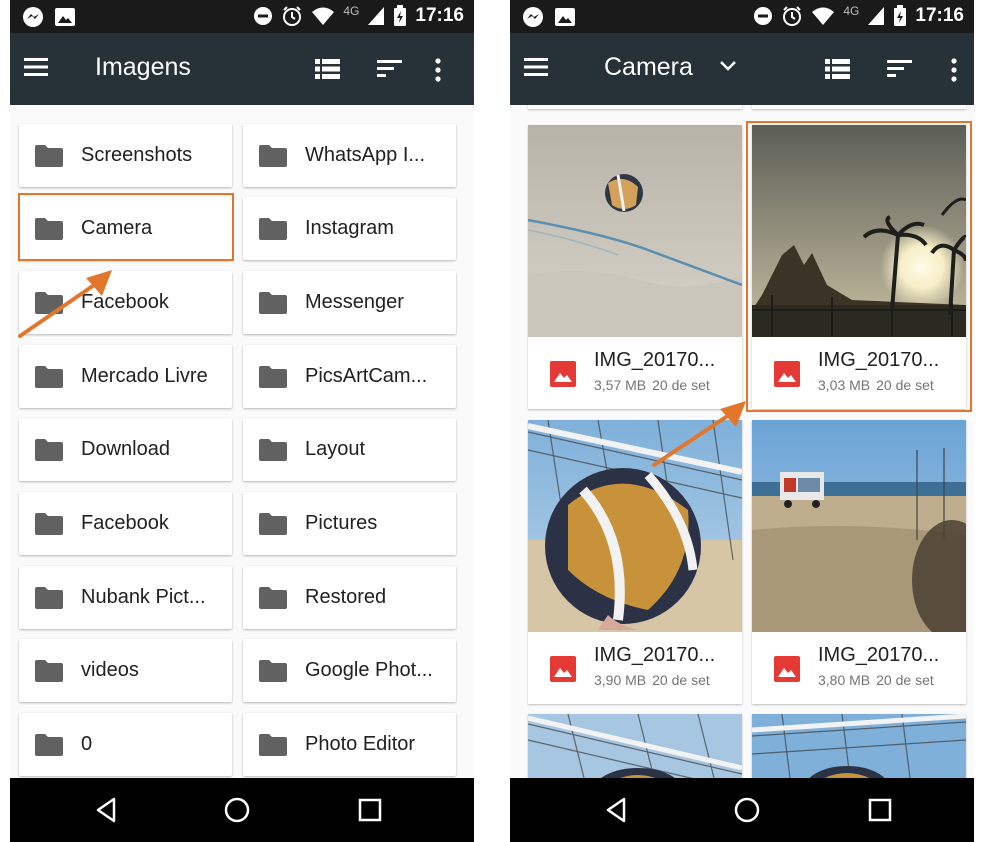 The image size is (984, 842). What do you see at coordinates (341, 523) in the screenshot?
I see `folder-label: Pictures` at bounding box center [341, 523].